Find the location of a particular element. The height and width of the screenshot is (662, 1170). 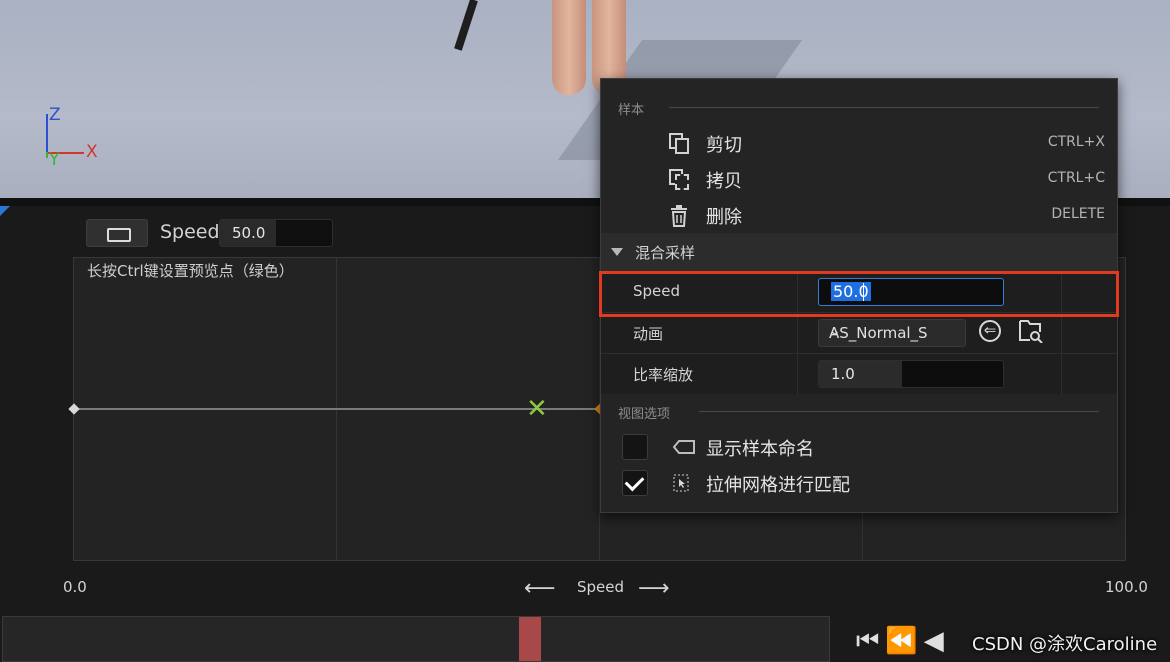

y-axis-label: Y is located at coordinates (54, 160).